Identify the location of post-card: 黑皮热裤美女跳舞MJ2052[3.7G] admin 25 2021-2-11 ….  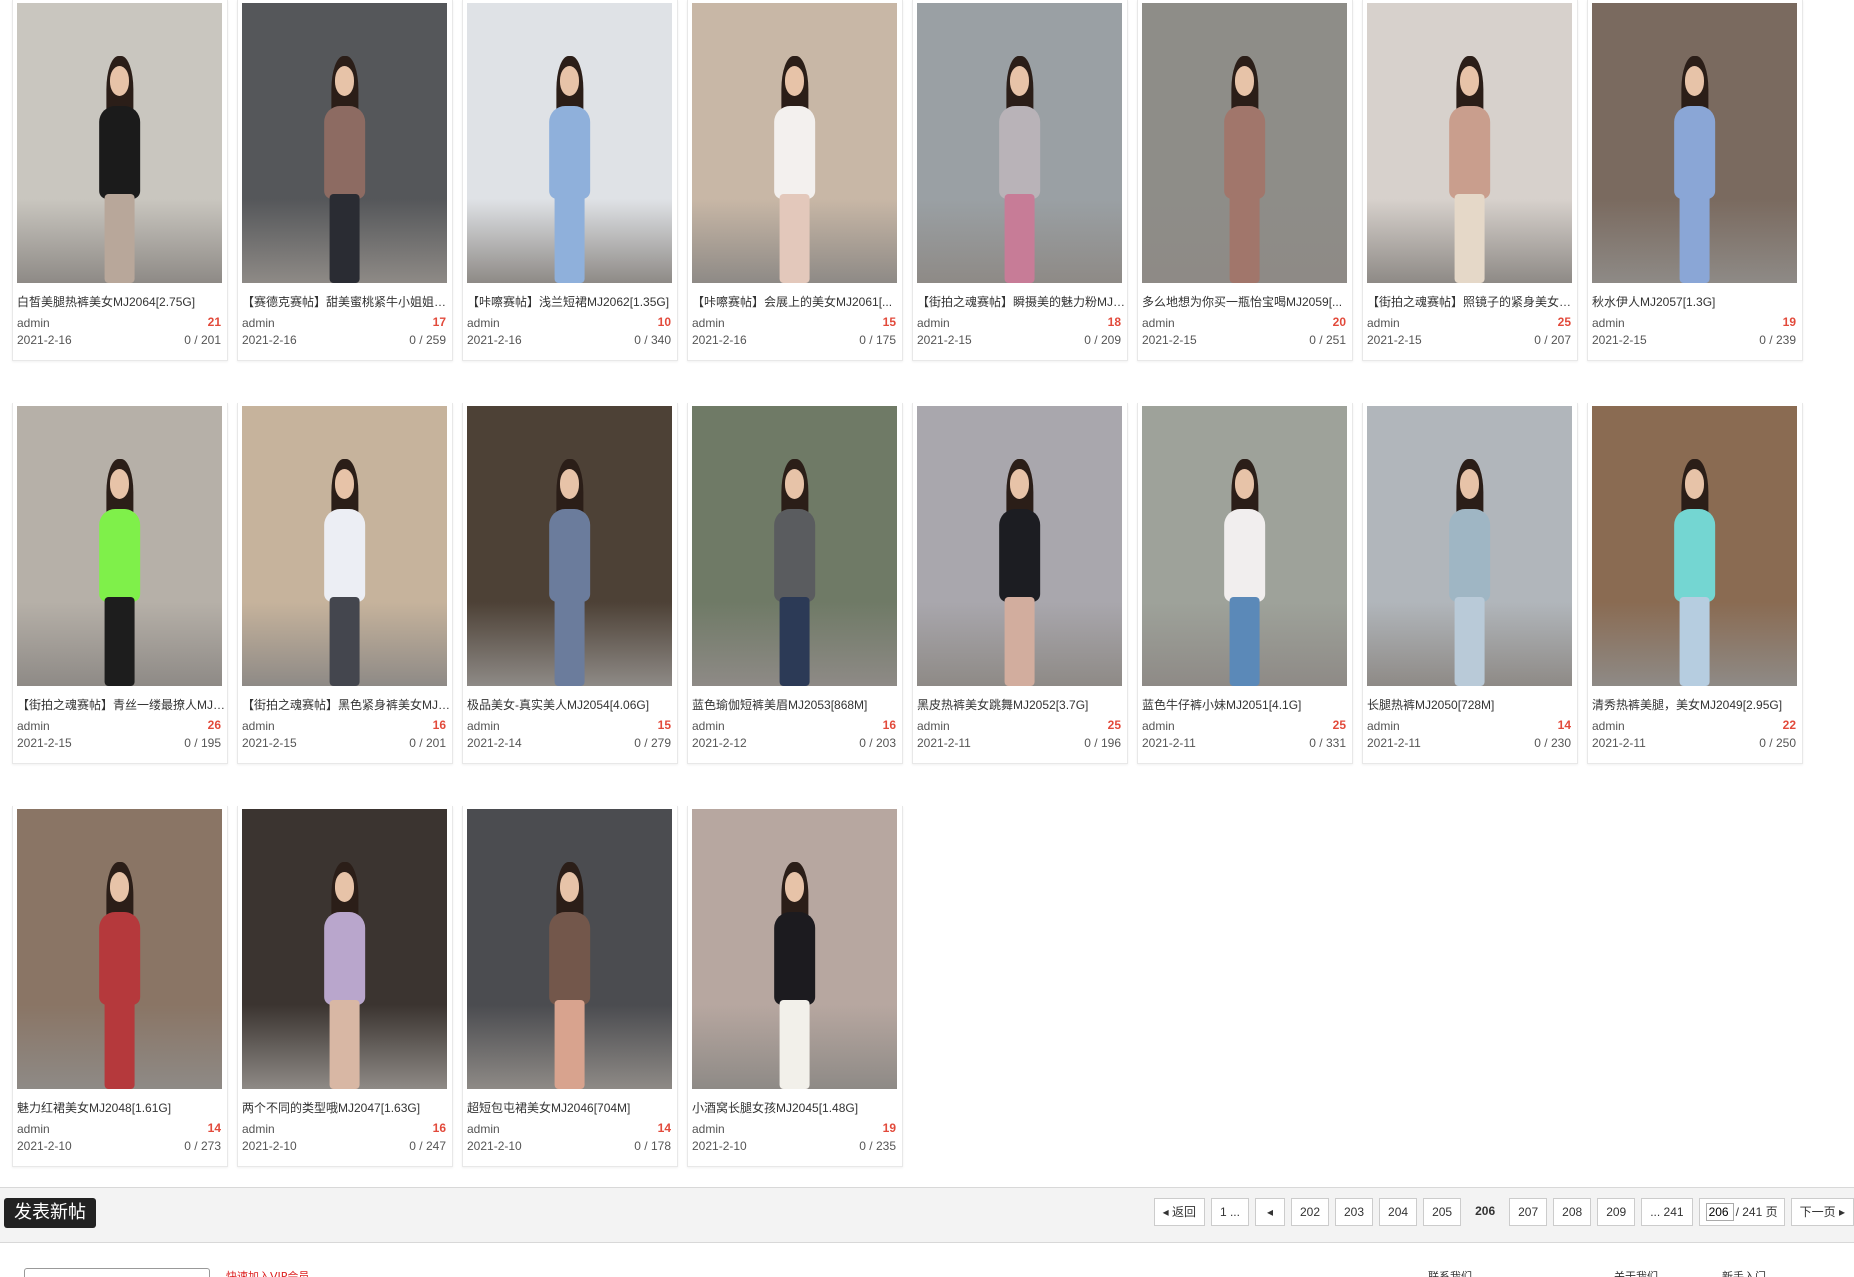
(1020, 583).